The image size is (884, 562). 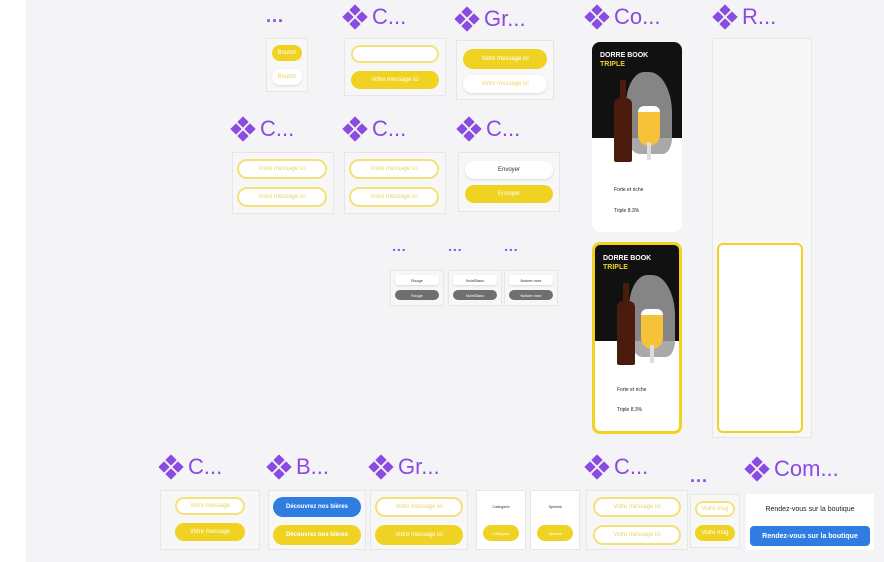 What do you see at coordinates (475, 280) in the screenshot?
I see `tag-button: Noir/Blanc` at bounding box center [475, 280].